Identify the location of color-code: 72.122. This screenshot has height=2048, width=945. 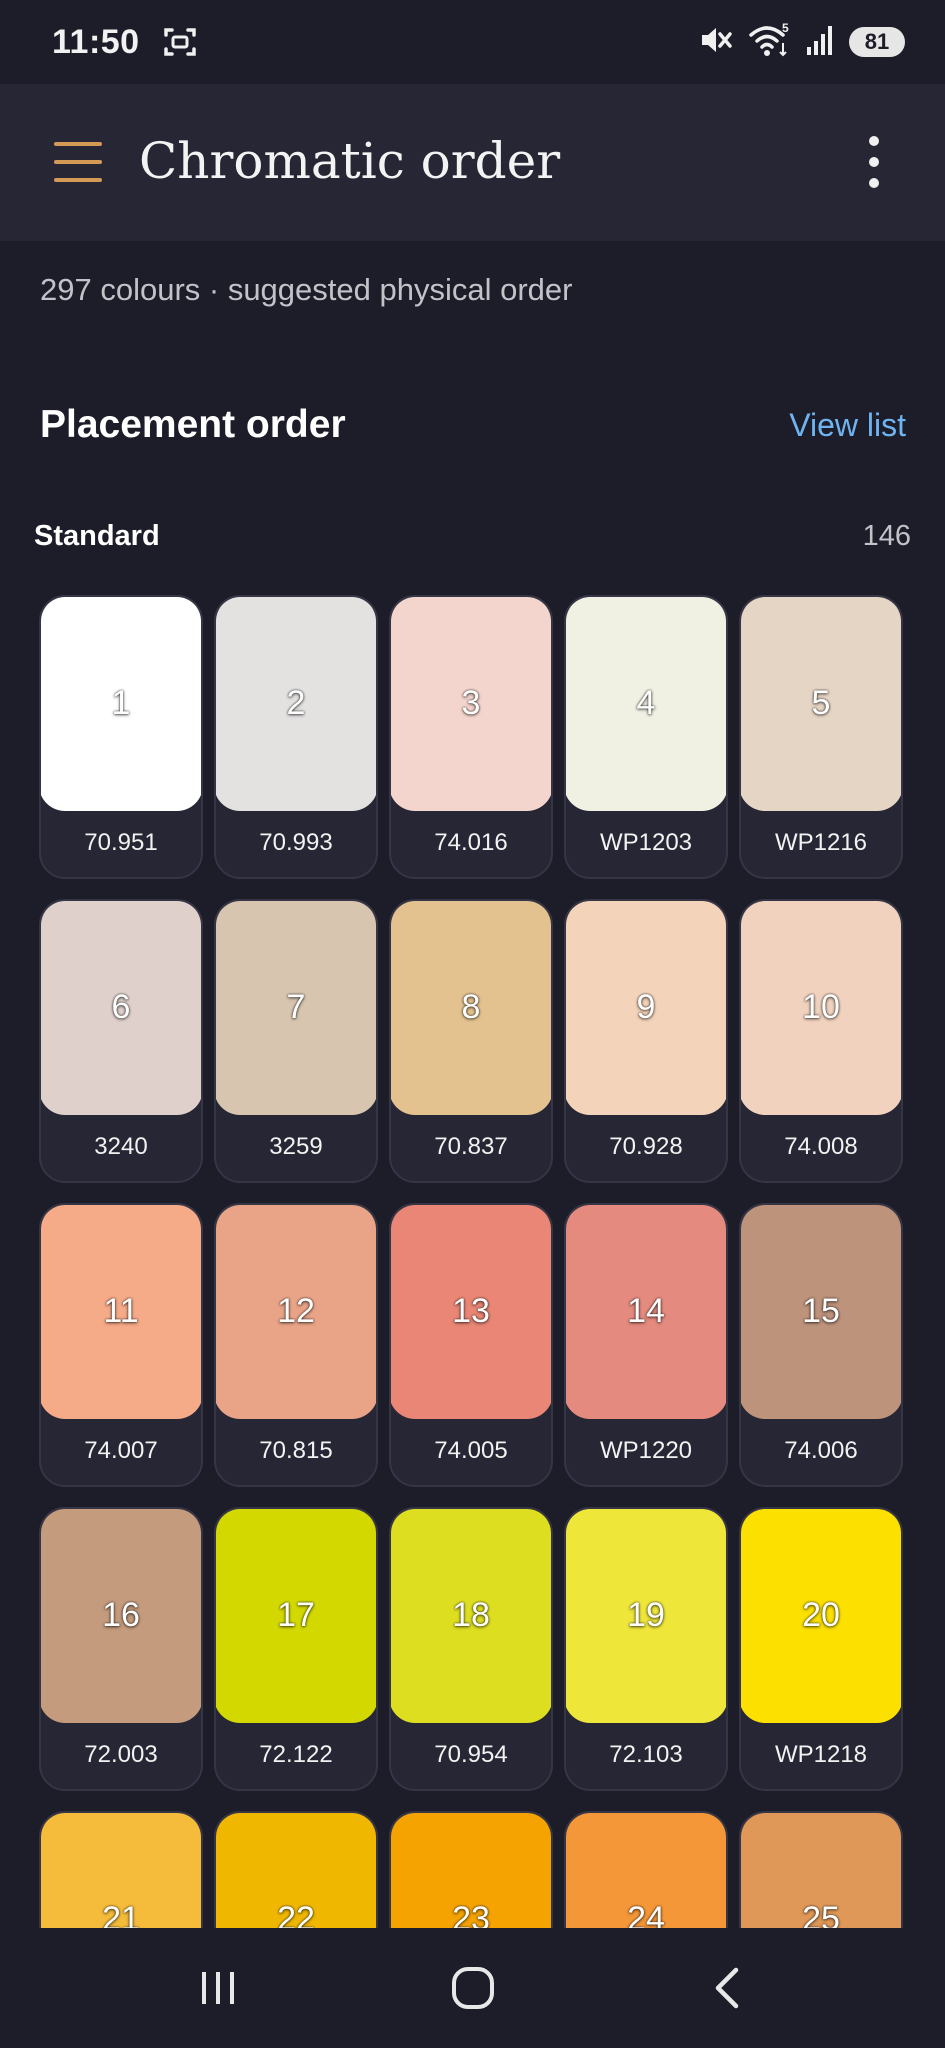
(296, 1754).